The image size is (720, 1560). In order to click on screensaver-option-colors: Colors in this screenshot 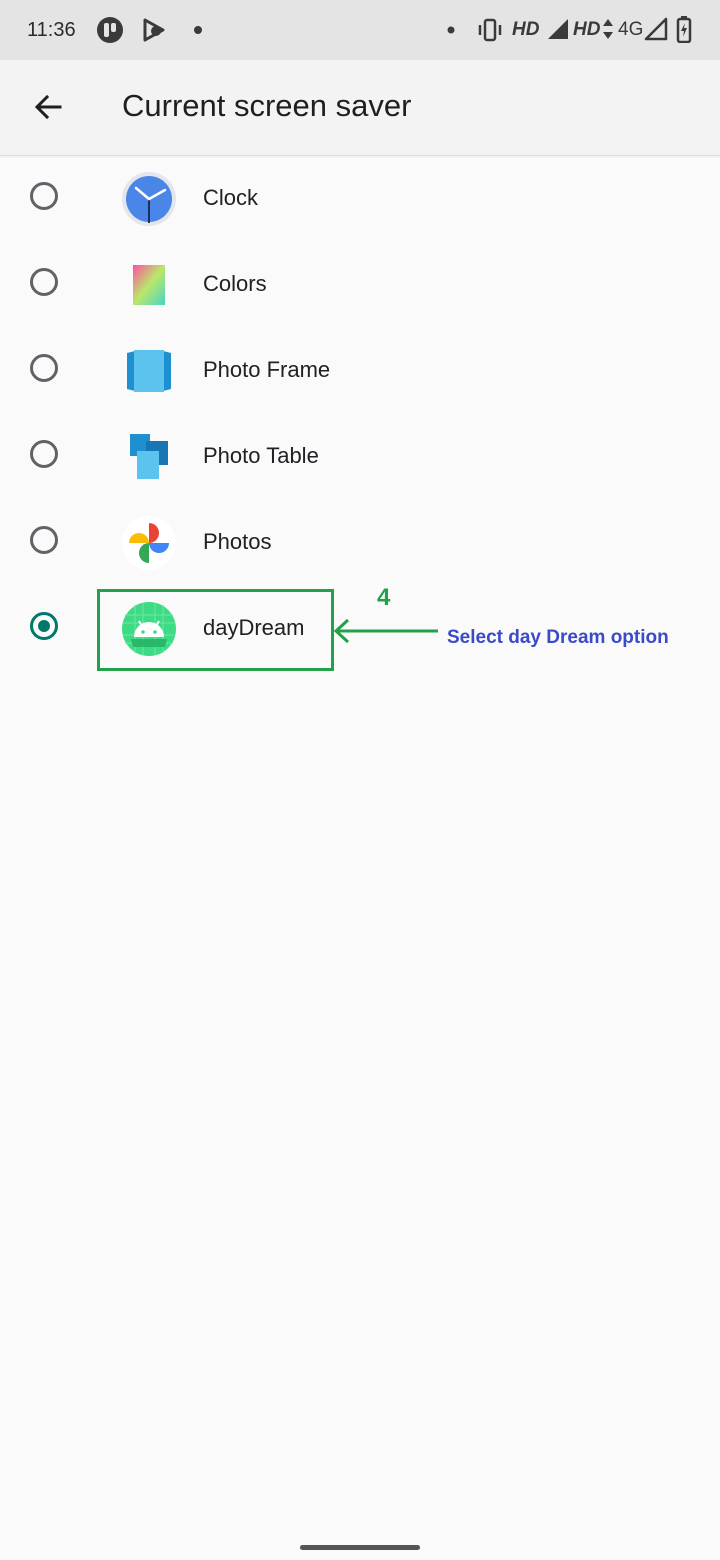, I will do `click(360, 285)`.